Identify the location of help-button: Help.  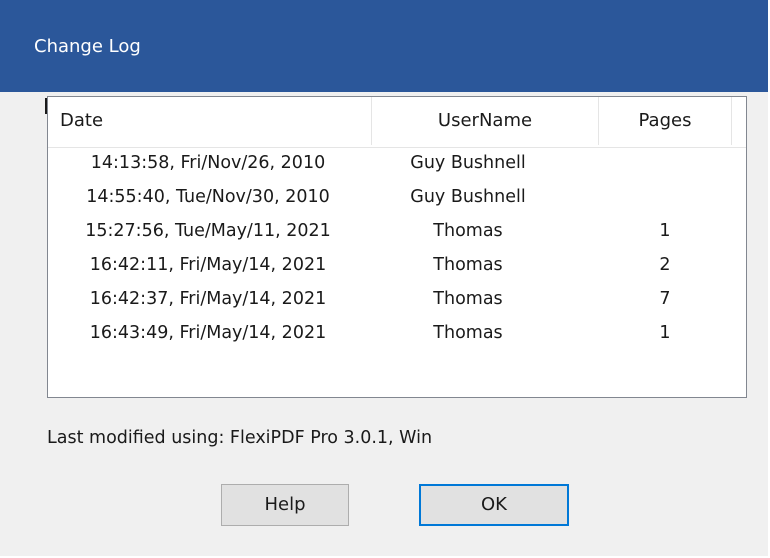
(285, 505).